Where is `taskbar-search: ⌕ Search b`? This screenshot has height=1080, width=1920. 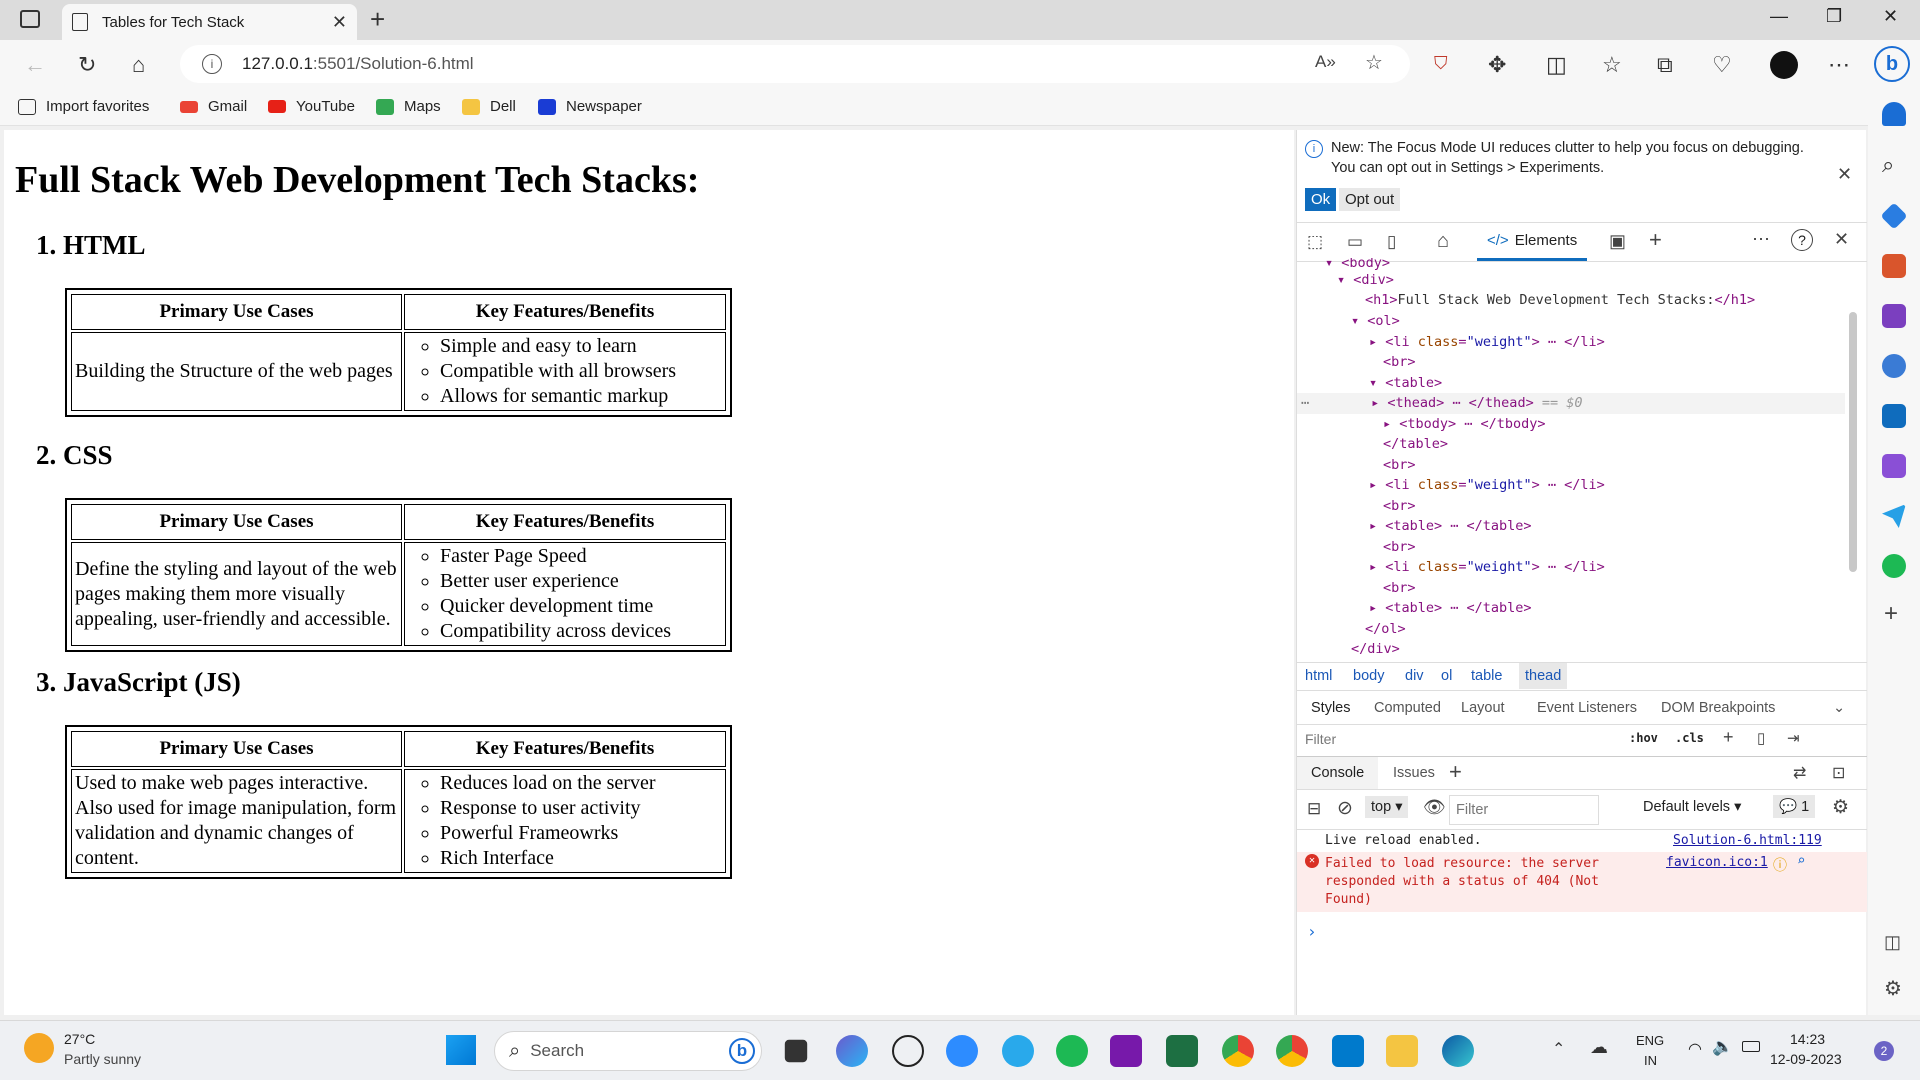
taskbar-search: ⌕ Search b is located at coordinates (628, 1051).